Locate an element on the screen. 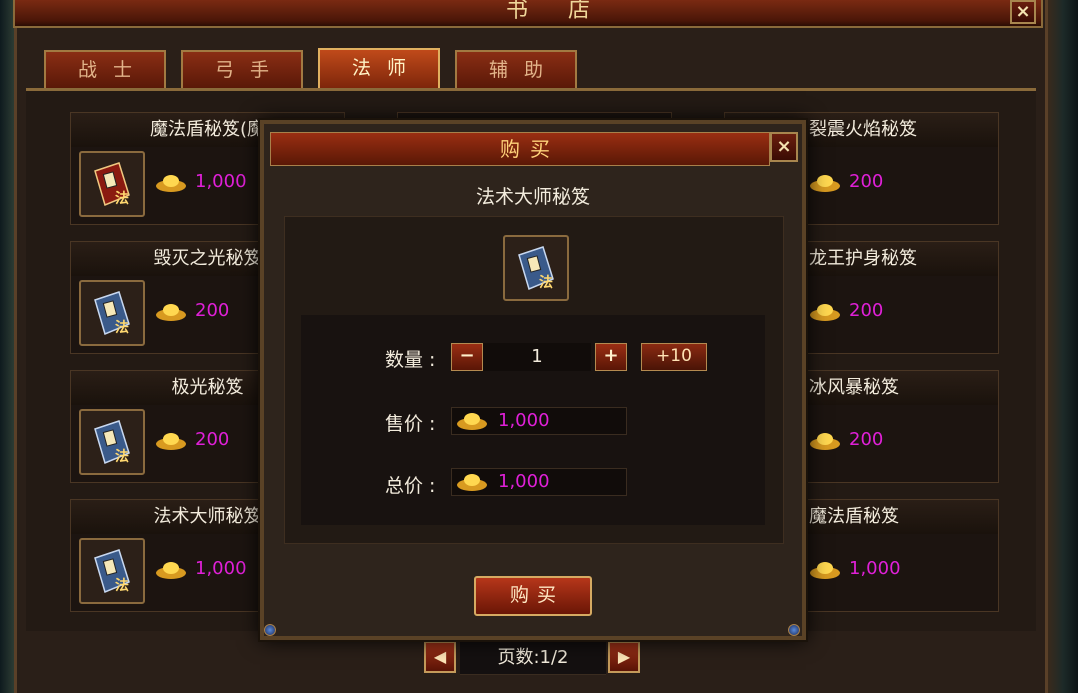  total-price-field: 1,000 is located at coordinates (539, 482).